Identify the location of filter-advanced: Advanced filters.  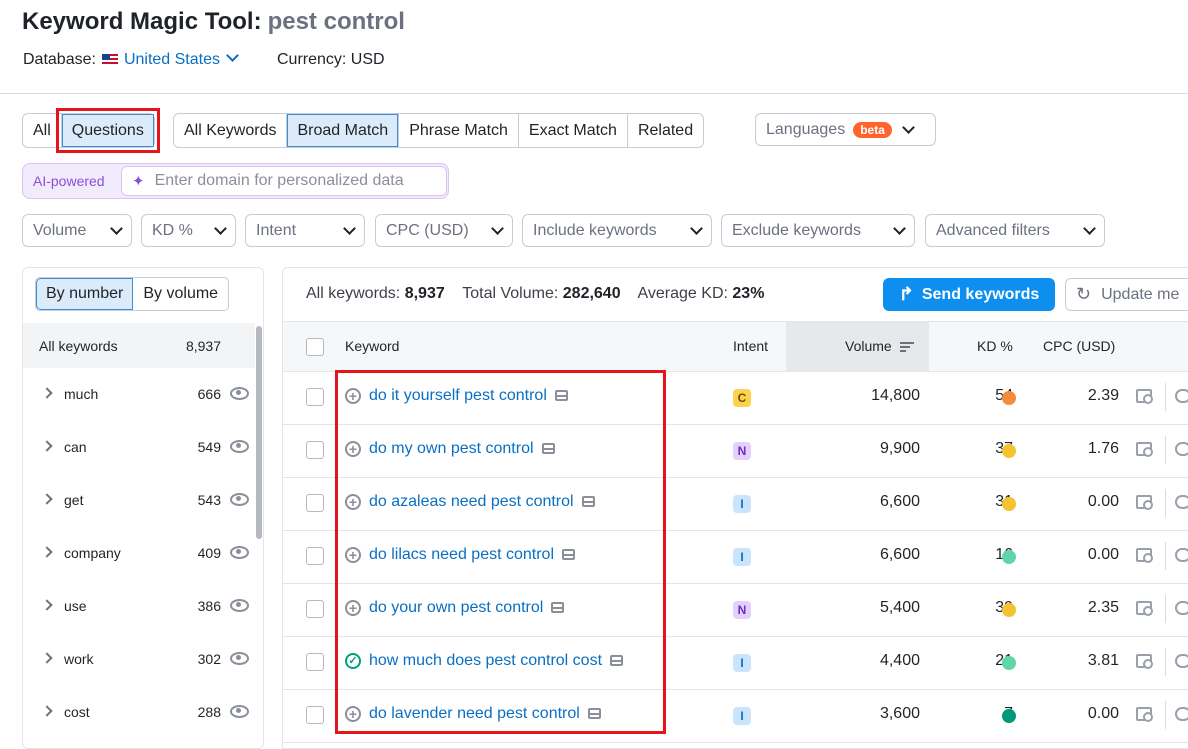
(1015, 230).